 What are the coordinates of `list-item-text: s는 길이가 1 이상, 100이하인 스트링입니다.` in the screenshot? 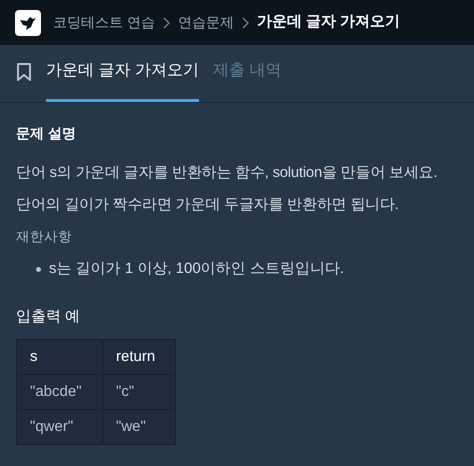 It's located at (196, 269).